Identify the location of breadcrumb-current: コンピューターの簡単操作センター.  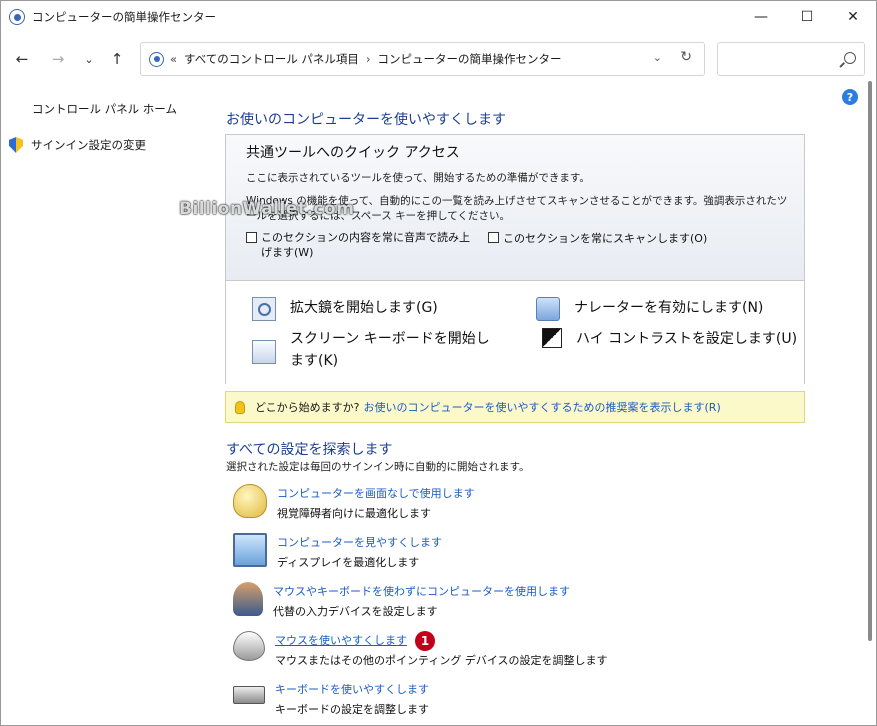
(470, 59).